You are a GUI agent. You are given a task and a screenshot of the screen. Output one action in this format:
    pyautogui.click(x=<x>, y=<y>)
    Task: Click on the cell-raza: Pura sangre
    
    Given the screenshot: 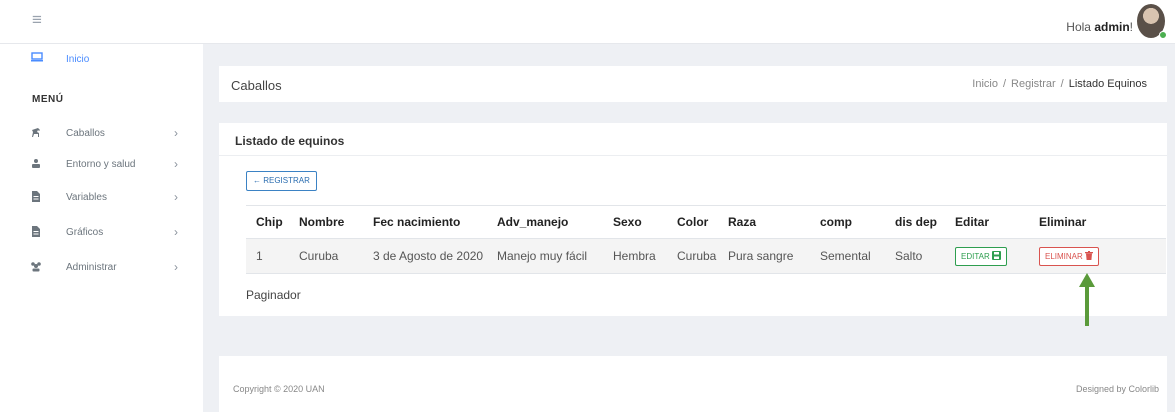 What is the action you would take?
    pyautogui.click(x=764, y=256)
    